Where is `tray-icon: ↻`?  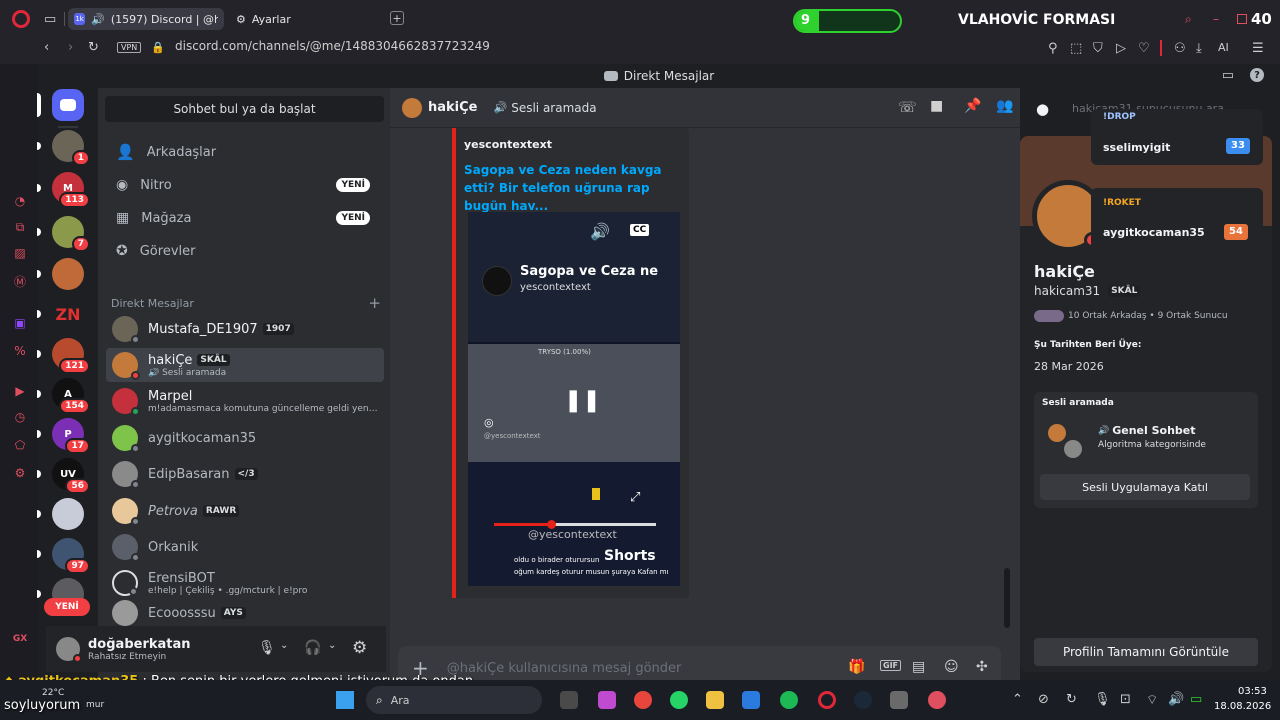
tray-icon: ↻ is located at coordinates (1071, 699).